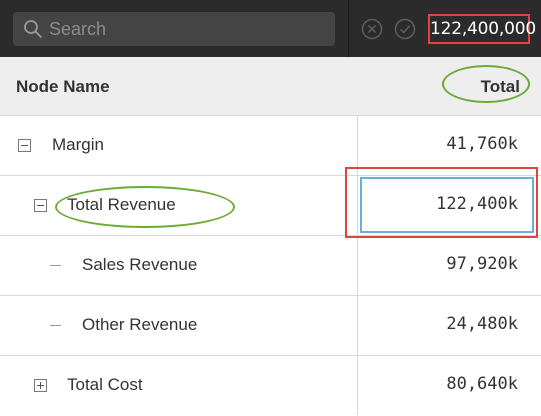 The image size is (541, 416). What do you see at coordinates (482, 384) in the screenshot?
I see `row-value: 80,640k` at bounding box center [482, 384].